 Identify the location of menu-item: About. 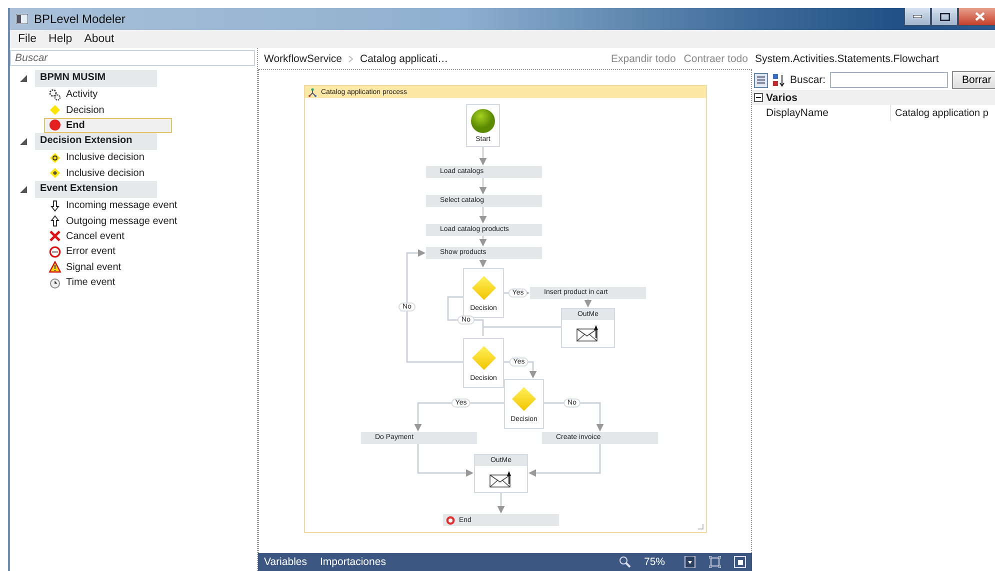
(99, 39).